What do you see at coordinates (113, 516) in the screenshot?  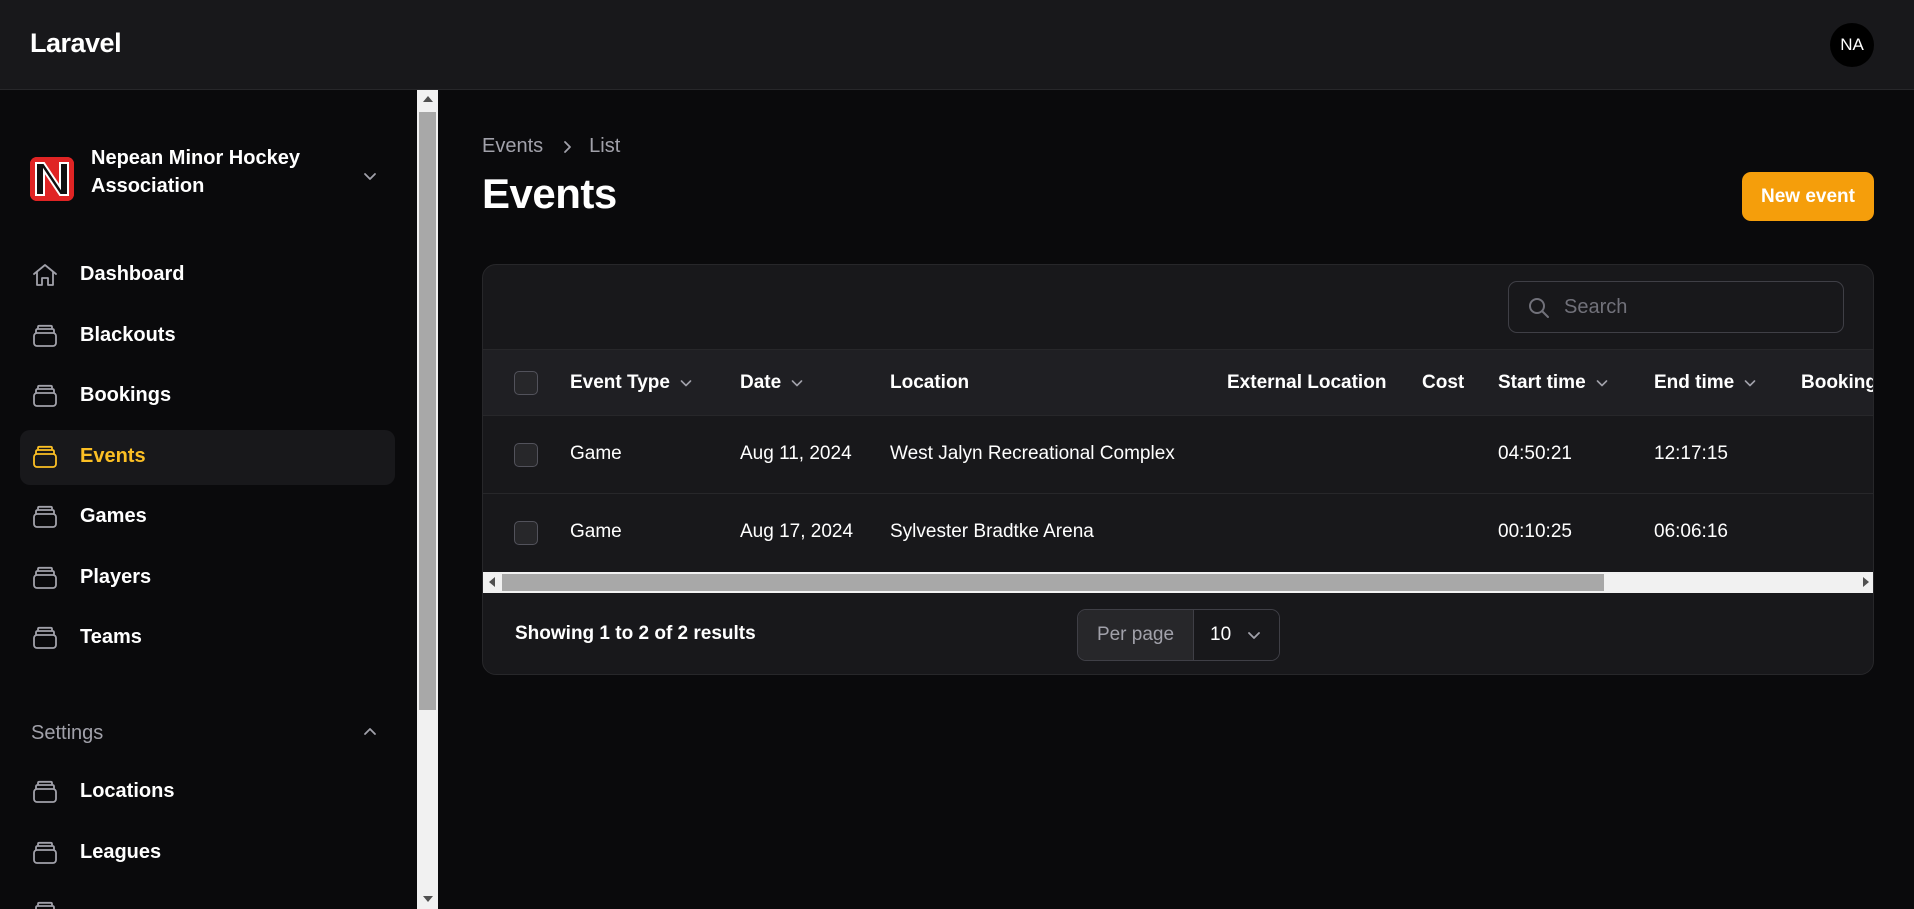 I see `sidebar-item-label: Games` at bounding box center [113, 516].